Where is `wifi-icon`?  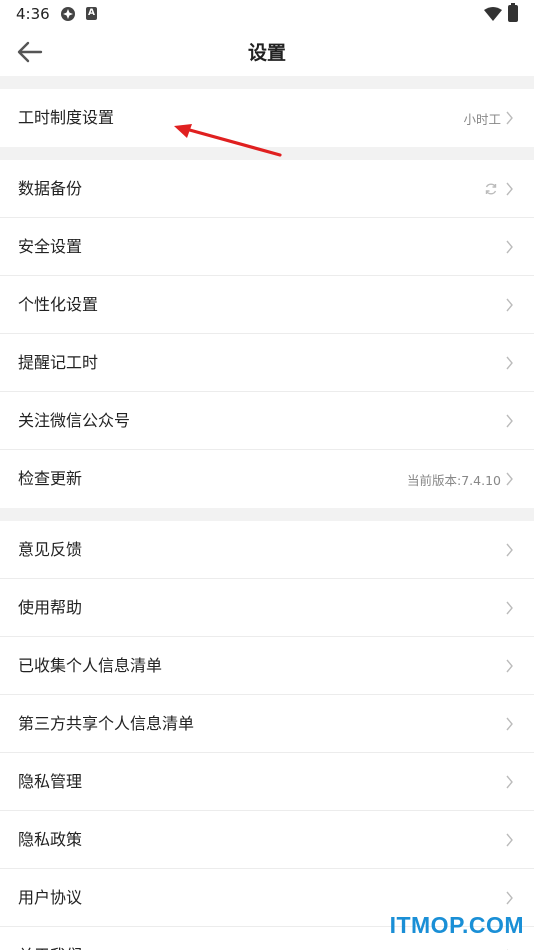
wifi-icon is located at coordinates (493, 14).